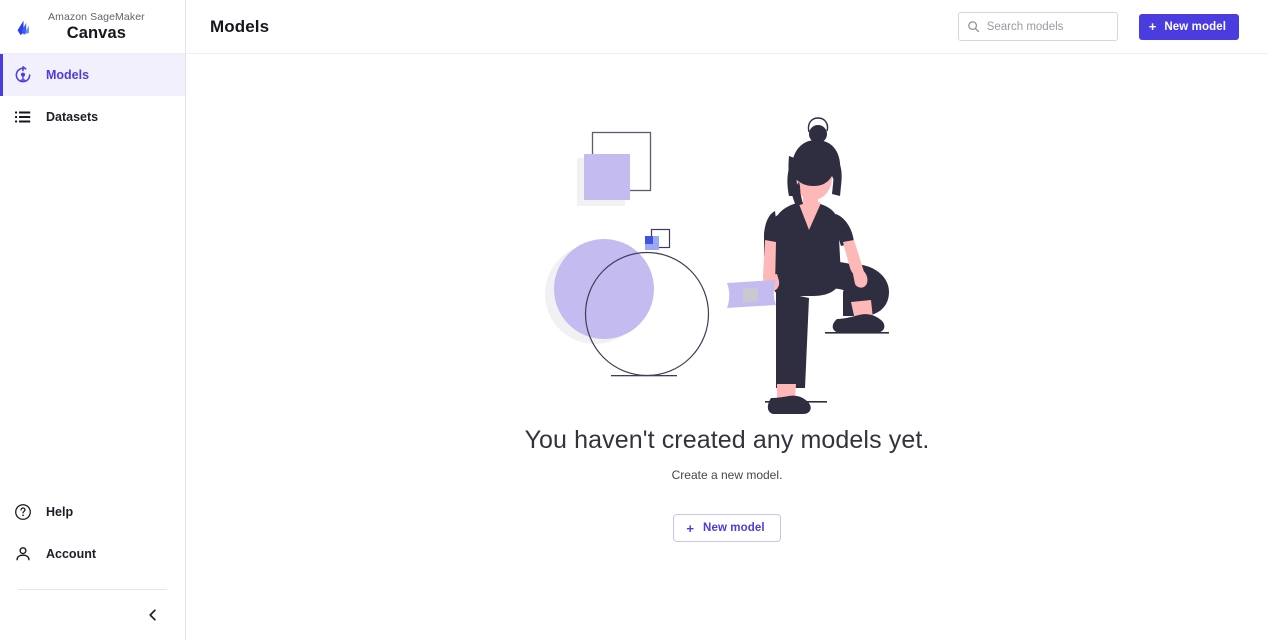 This screenshot has height=640, width=1268. I want to click on empty-state-title: You haven't created any models yet., so click(727, 440).